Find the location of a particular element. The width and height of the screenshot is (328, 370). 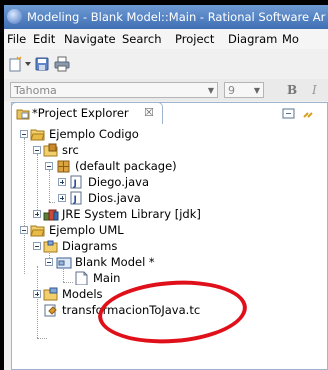

menu-search: Search is located at coordinates (142, 39).